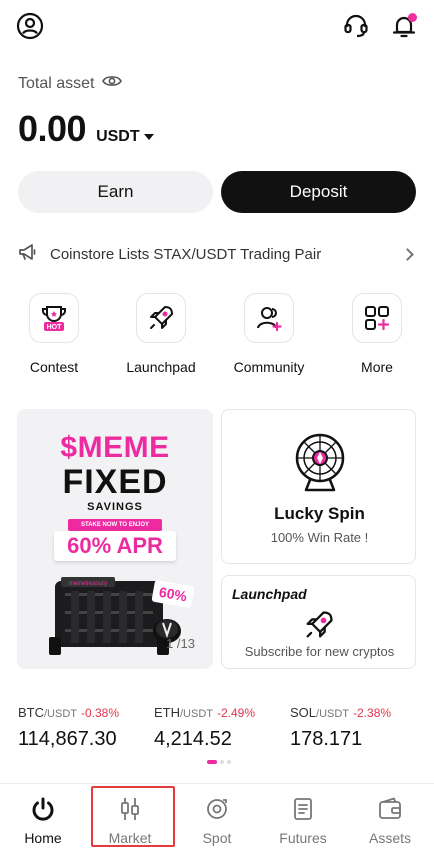 This screenshot has height=856, width=434. Describe the element at coordinates (115, 507) in the screenshot. I see `promo-title-savings: SAVINGS` at that location.